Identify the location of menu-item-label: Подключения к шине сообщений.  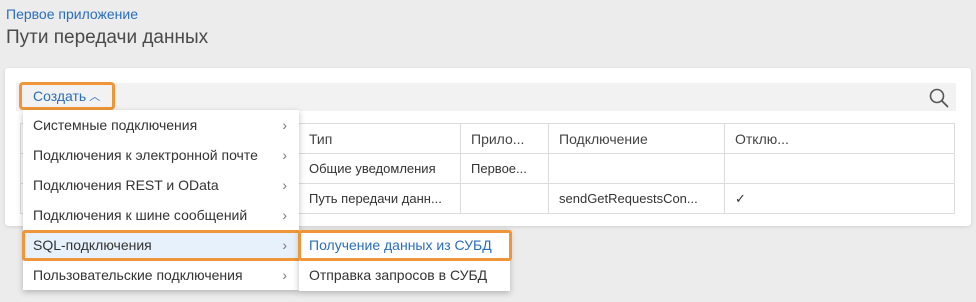
(140, 215).